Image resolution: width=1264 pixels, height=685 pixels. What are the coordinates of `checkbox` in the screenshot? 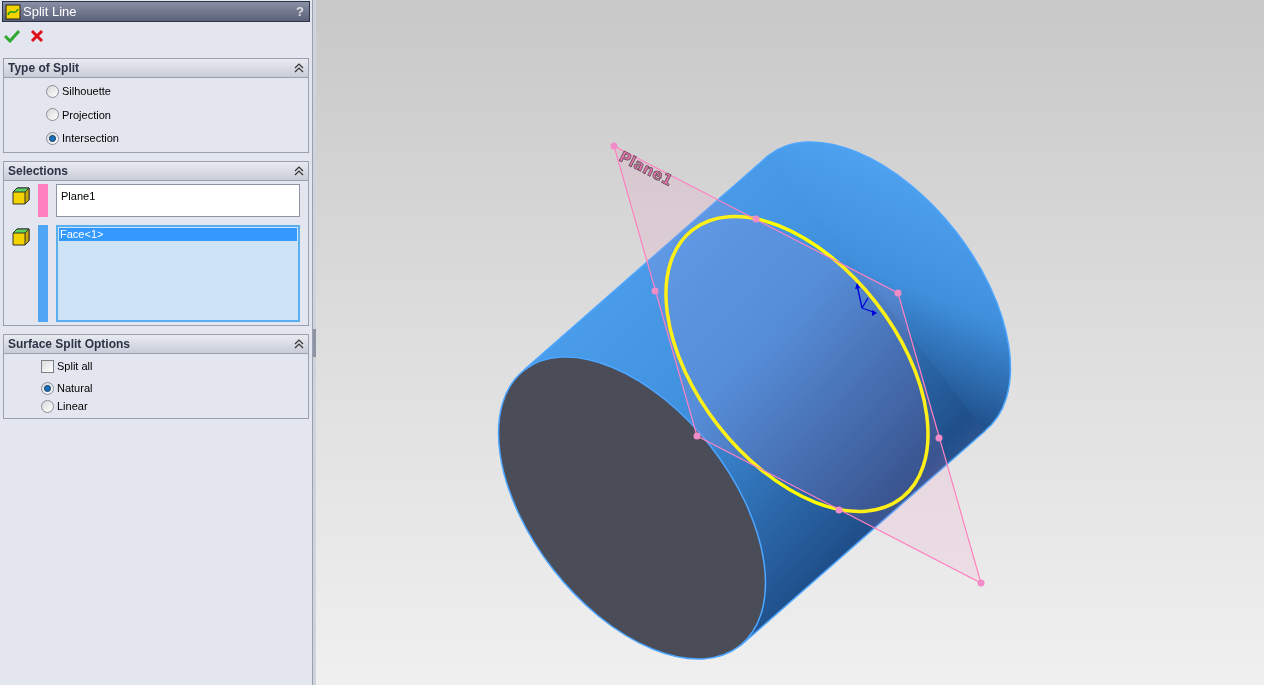 It's located at (47, 366).